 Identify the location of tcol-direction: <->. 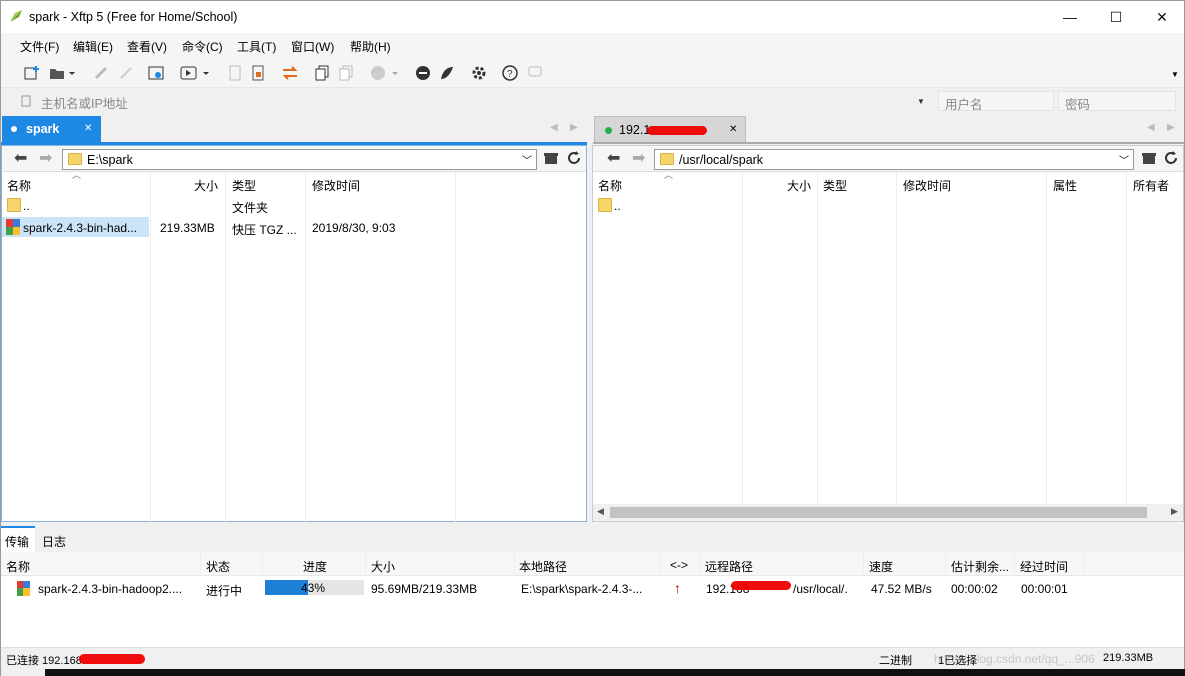
(679, 565).